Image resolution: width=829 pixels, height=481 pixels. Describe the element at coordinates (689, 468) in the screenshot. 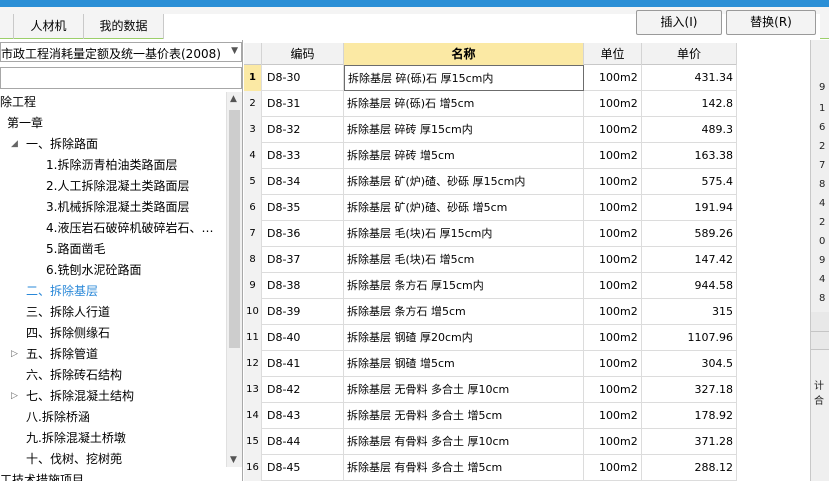

I see `price-cell: 288.12` at that location.